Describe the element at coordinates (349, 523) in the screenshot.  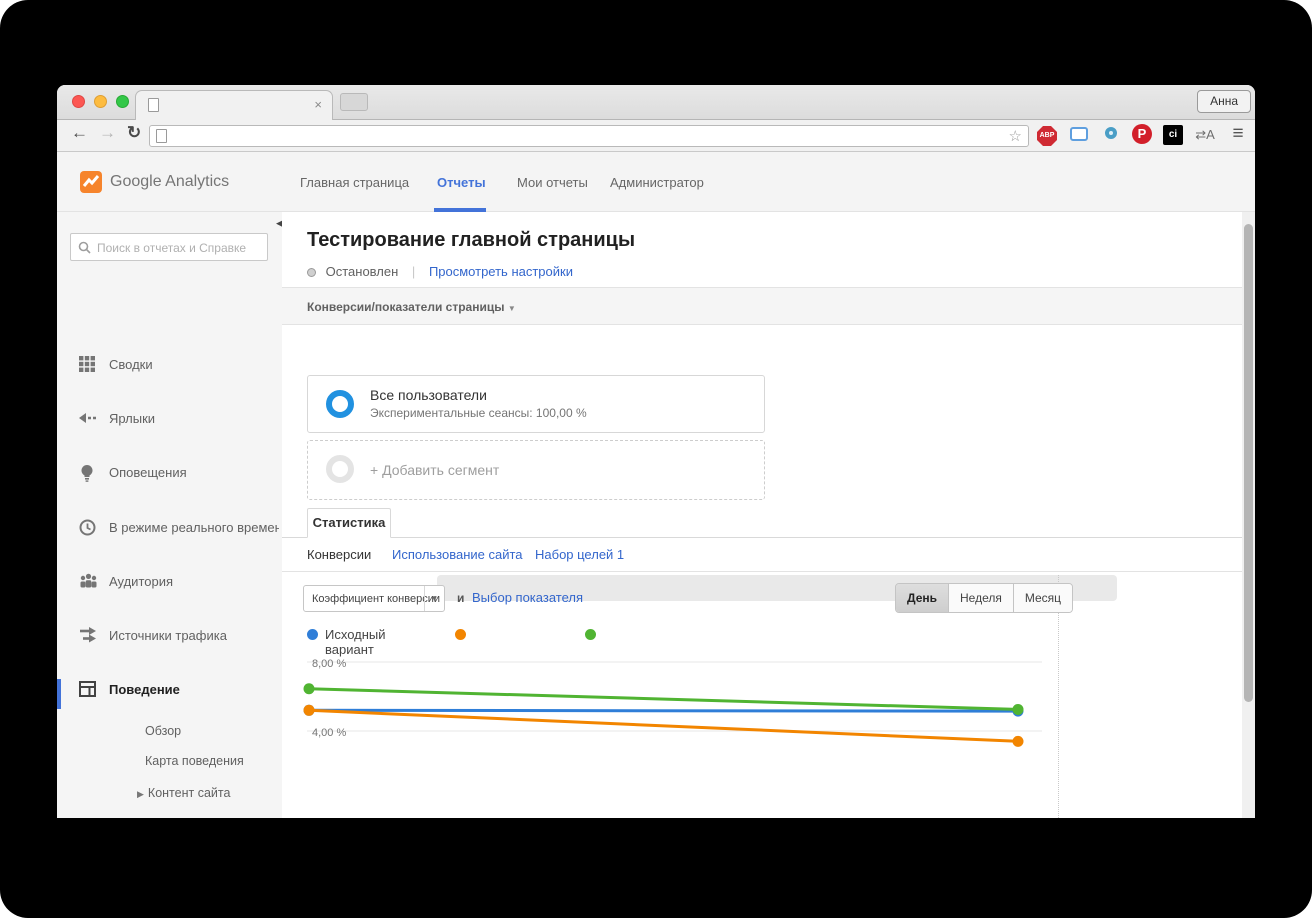
I see `tab-statistics: Статистика` at that location.